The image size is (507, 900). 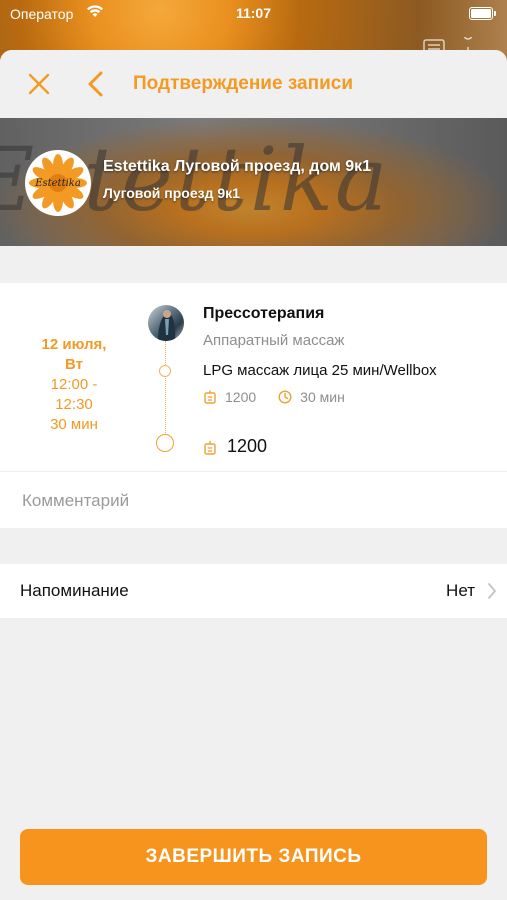 I want to click on booking-date: 12 июля,, so click(x=74, y=344).